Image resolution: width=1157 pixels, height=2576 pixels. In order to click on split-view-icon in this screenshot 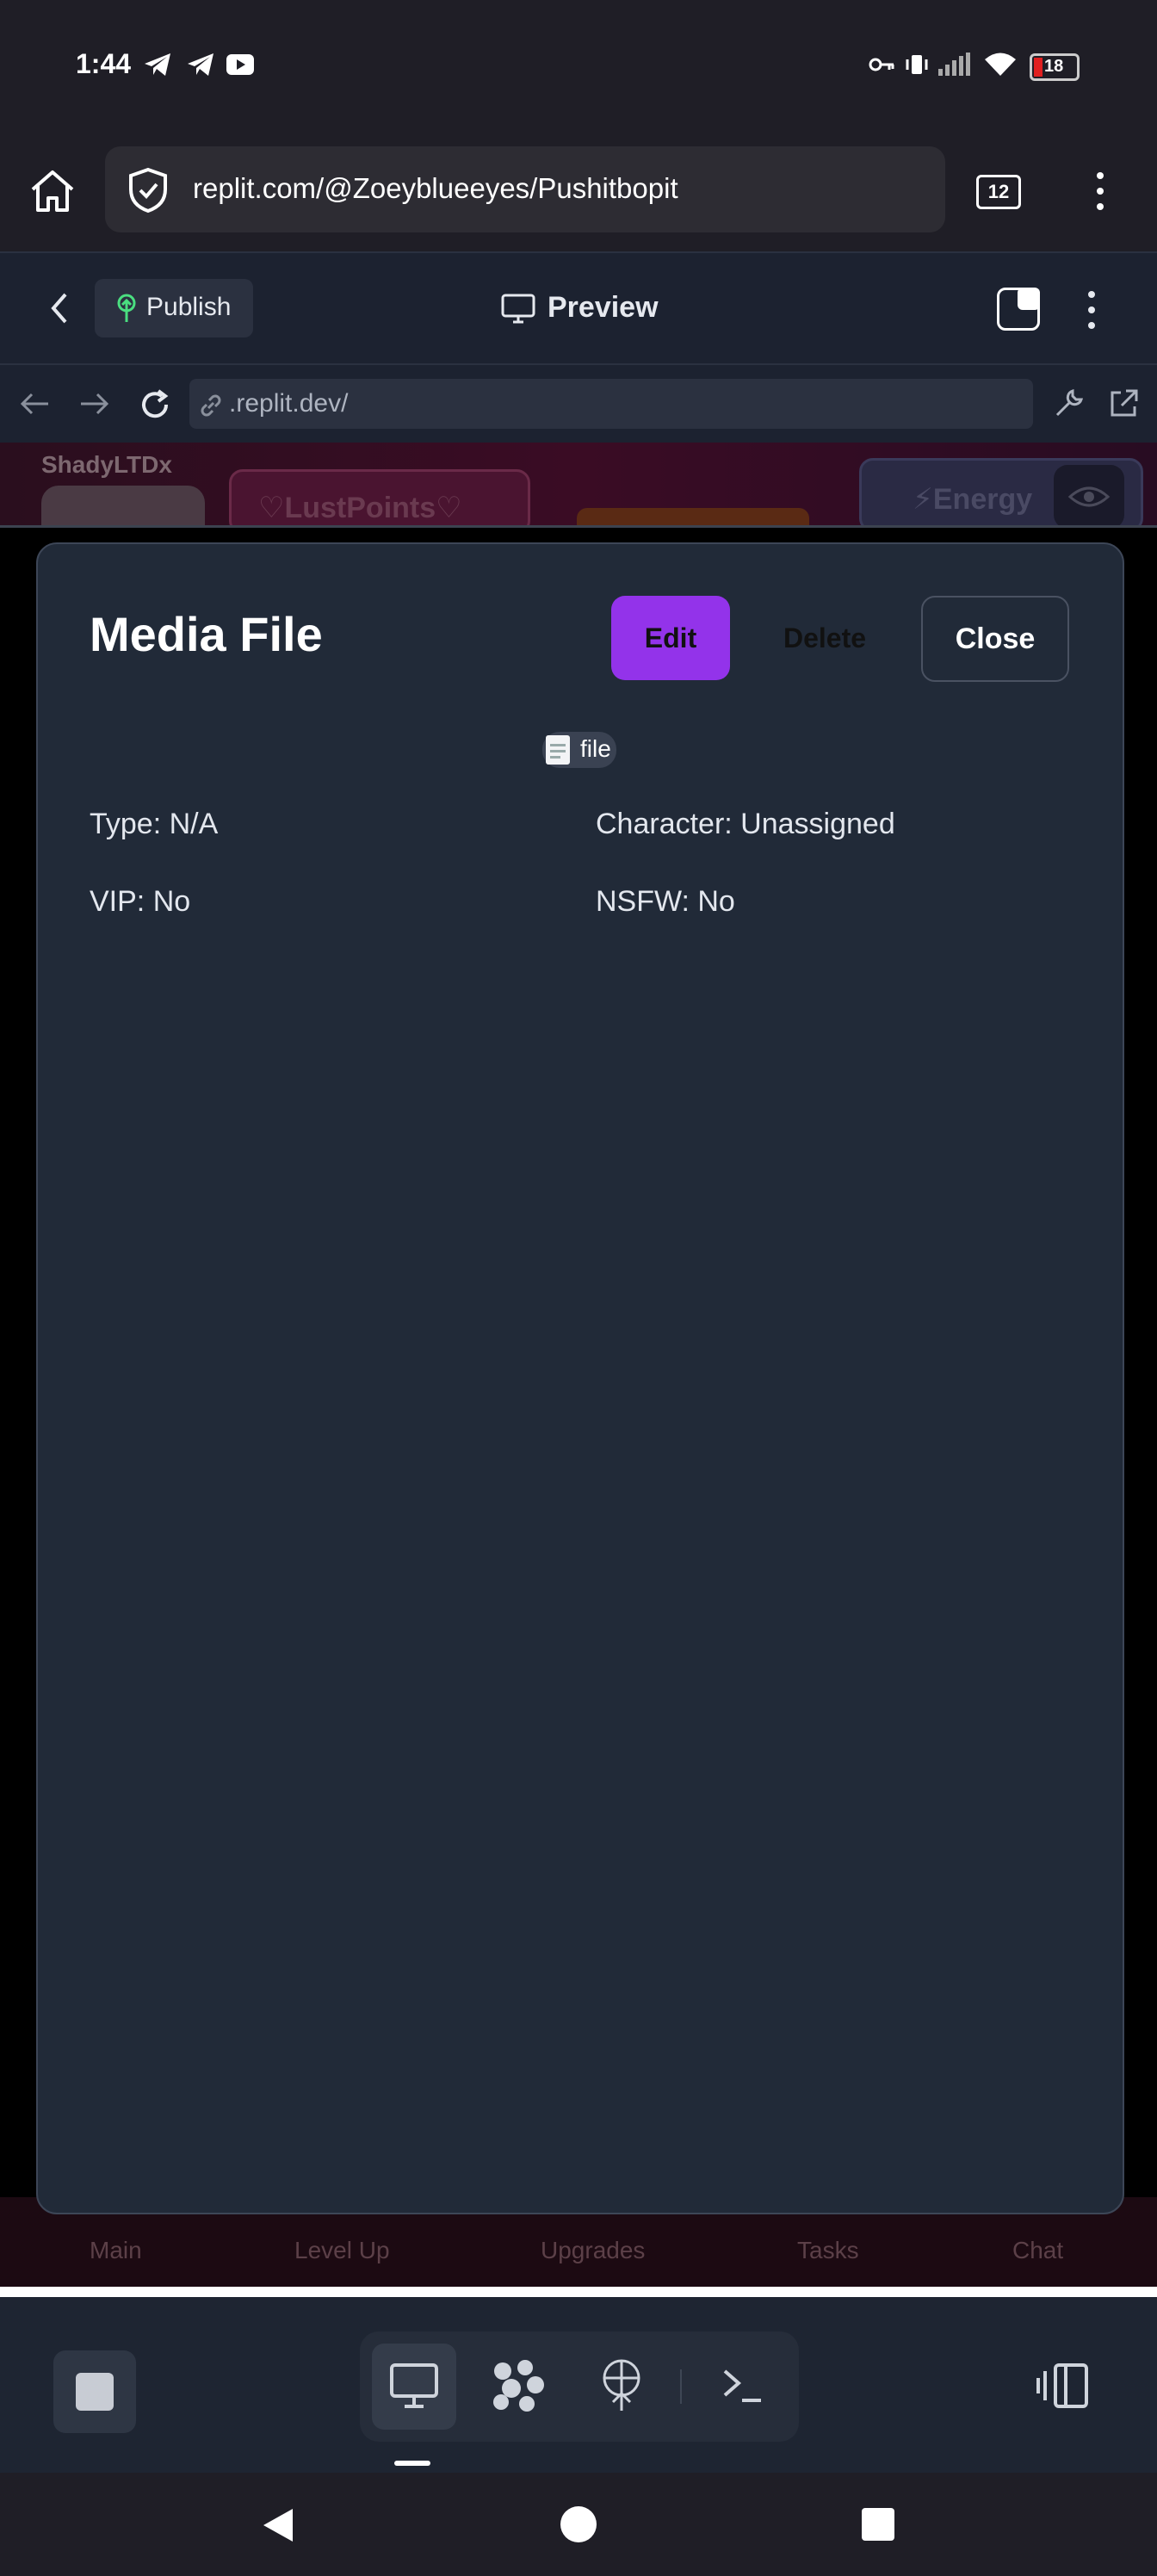, I will do `click(1063, 2385)`.